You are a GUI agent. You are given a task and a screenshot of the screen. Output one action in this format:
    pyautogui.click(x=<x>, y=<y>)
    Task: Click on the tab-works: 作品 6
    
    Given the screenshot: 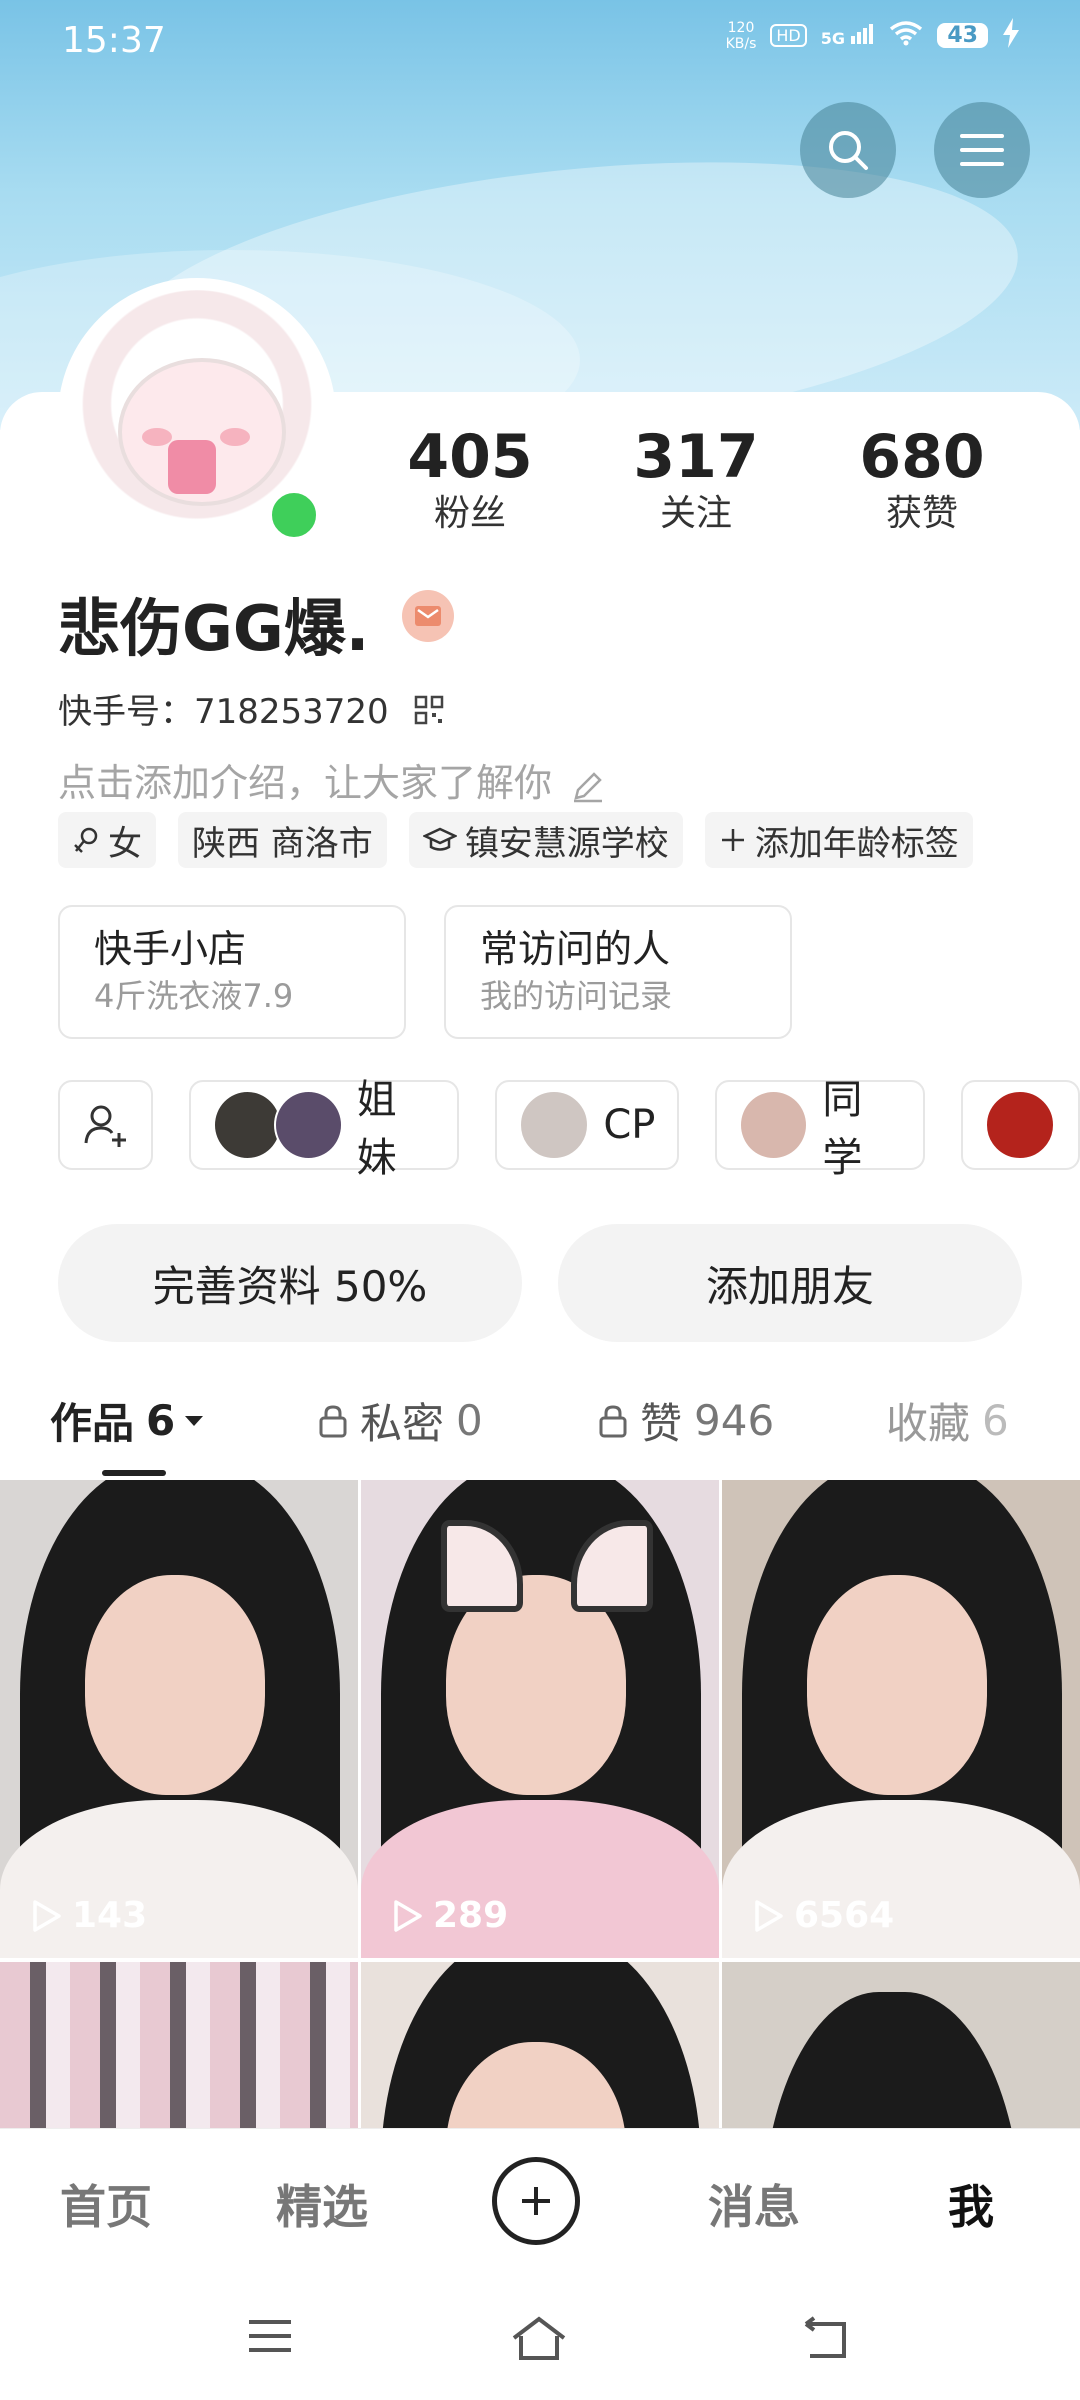 What is the action you would take?
    pyautogui.click(x=127, y=1420)
    